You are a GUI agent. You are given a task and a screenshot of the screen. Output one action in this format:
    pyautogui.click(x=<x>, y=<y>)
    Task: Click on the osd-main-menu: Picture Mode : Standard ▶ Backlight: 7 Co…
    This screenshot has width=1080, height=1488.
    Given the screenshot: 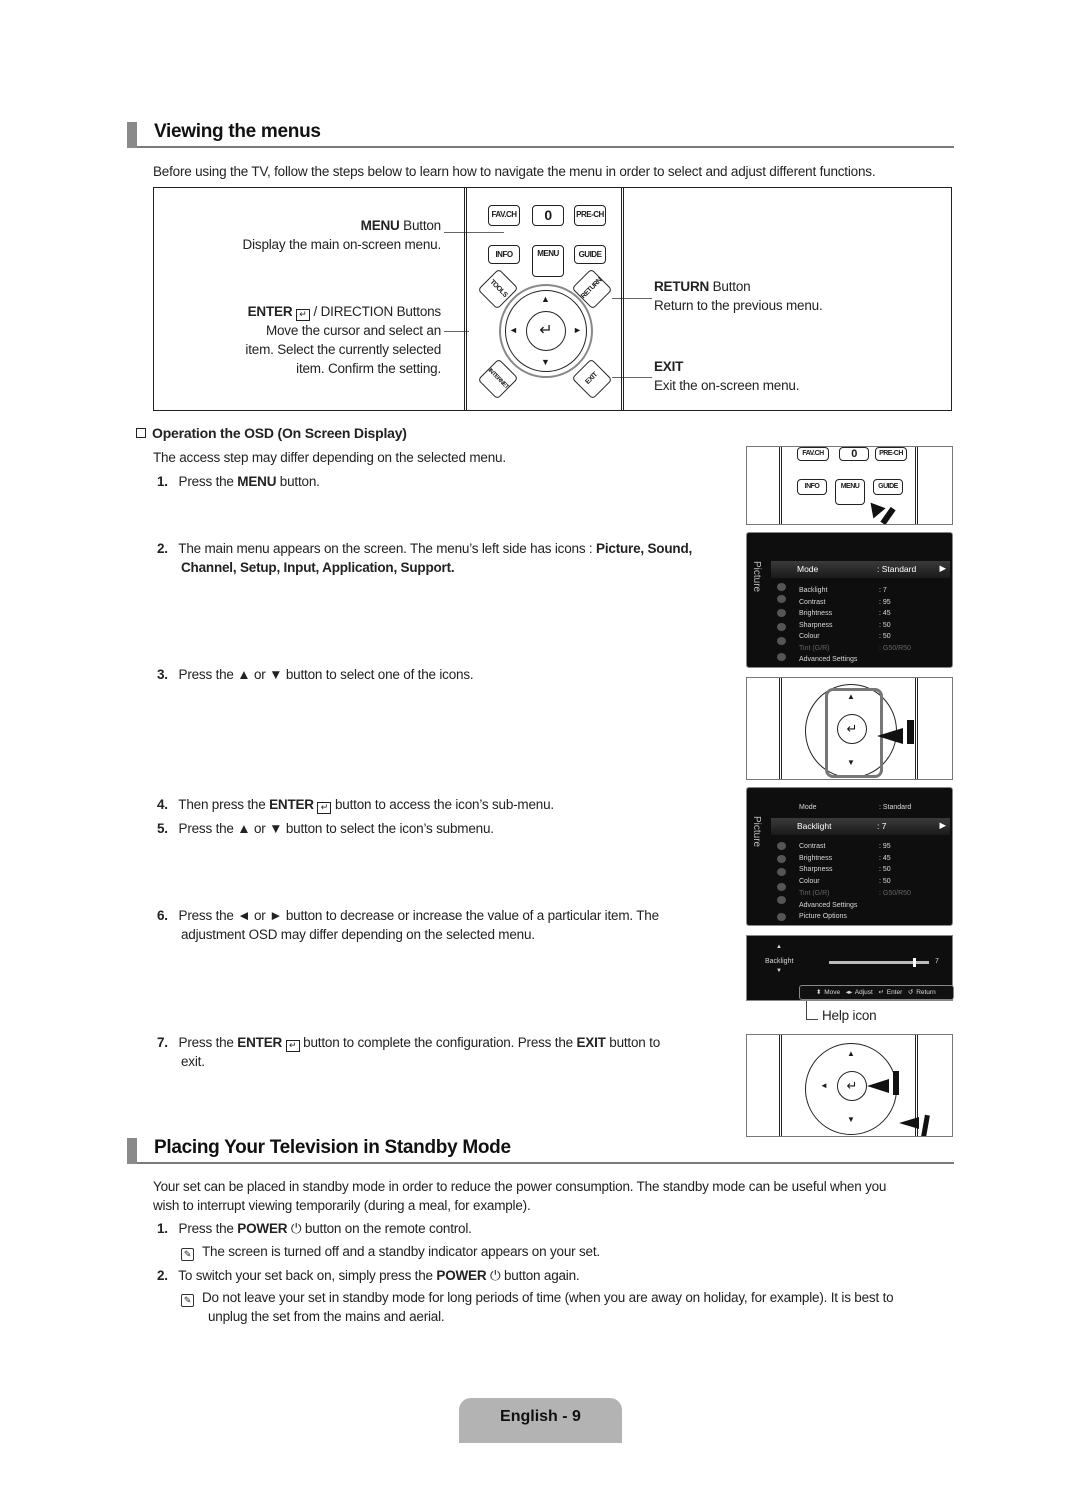 What is the action you would take?
    pyautogui.click(x=849, y=600)
    